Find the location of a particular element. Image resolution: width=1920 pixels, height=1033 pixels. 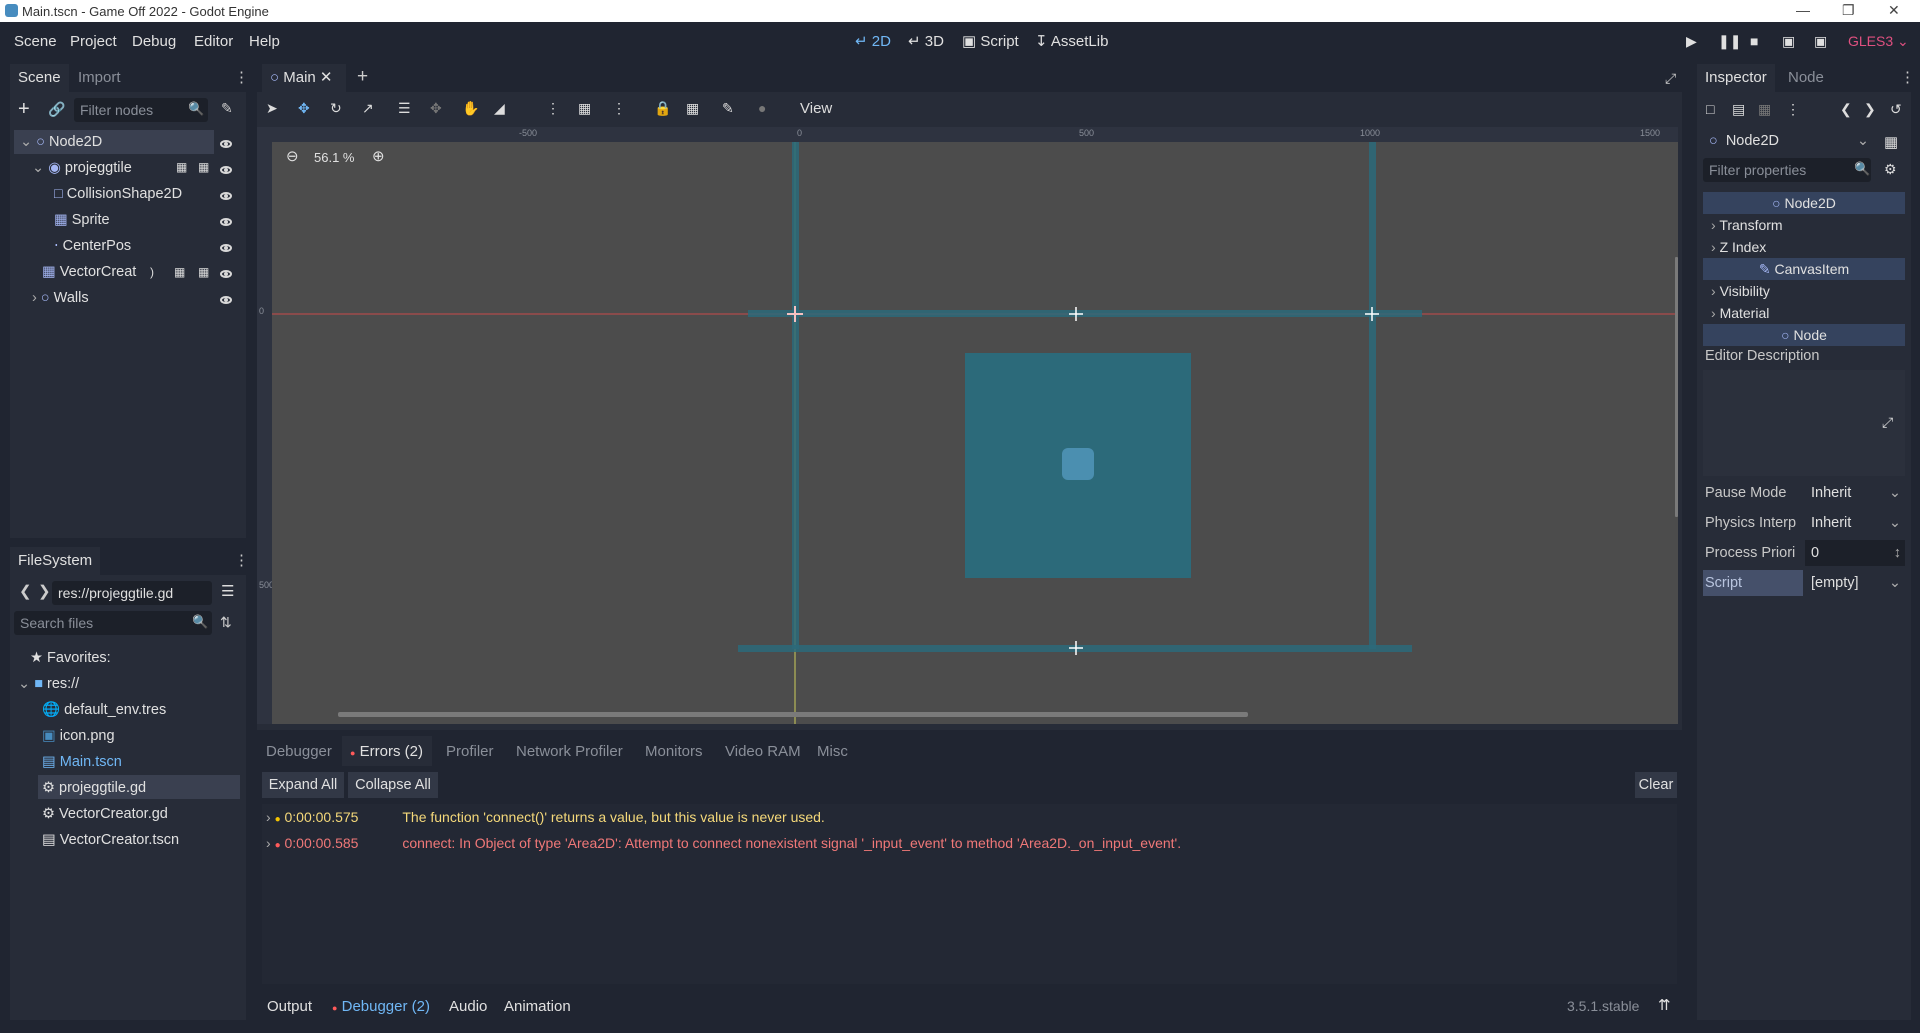

ruler-tool-icon: ◢ is located at coordinates (499, 108).